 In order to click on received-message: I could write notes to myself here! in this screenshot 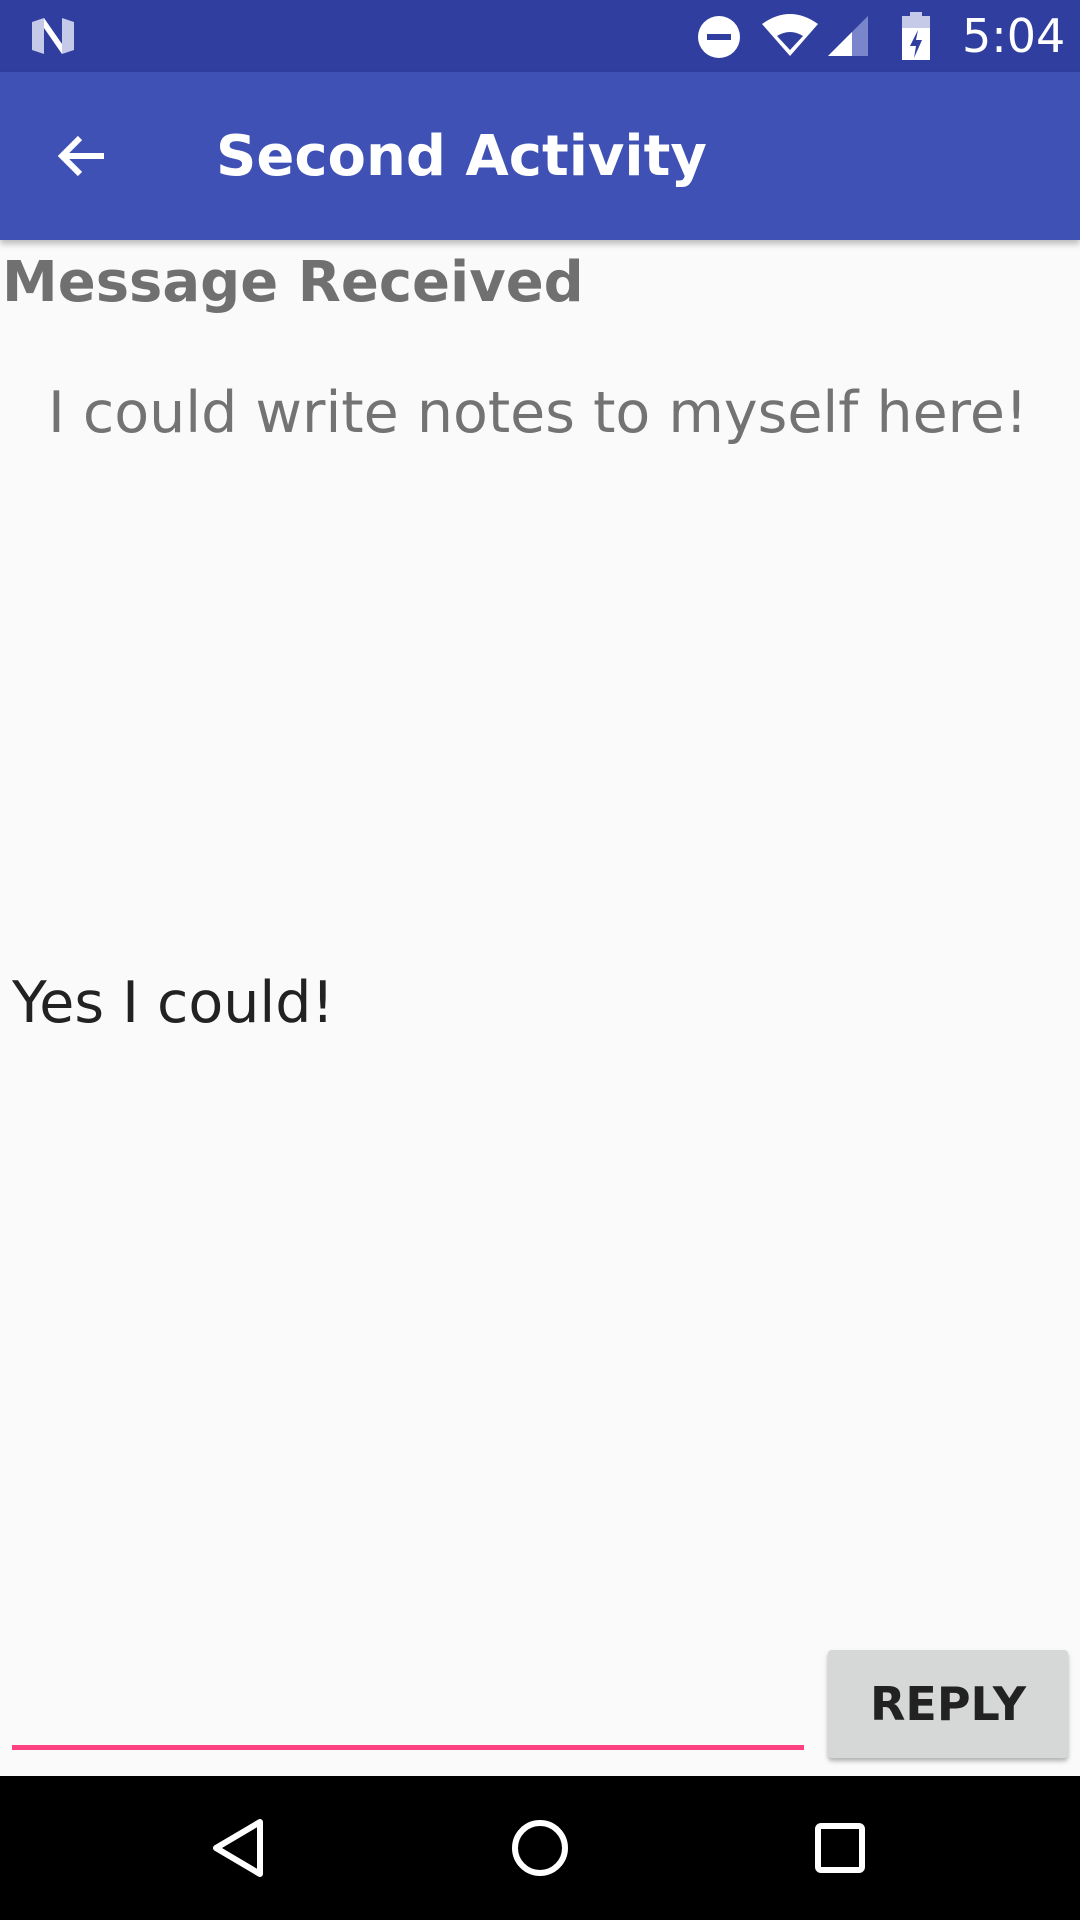, I will do `click(538, 413)`.